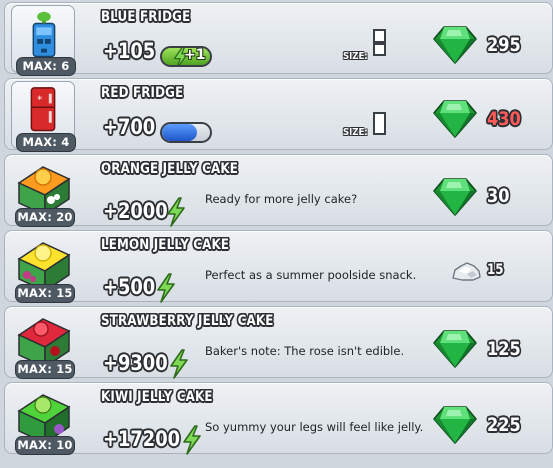 This screenshot has height=468, width=553. I want to click on item-name: ORANGE JELLY CAKE, so click(170, 169).